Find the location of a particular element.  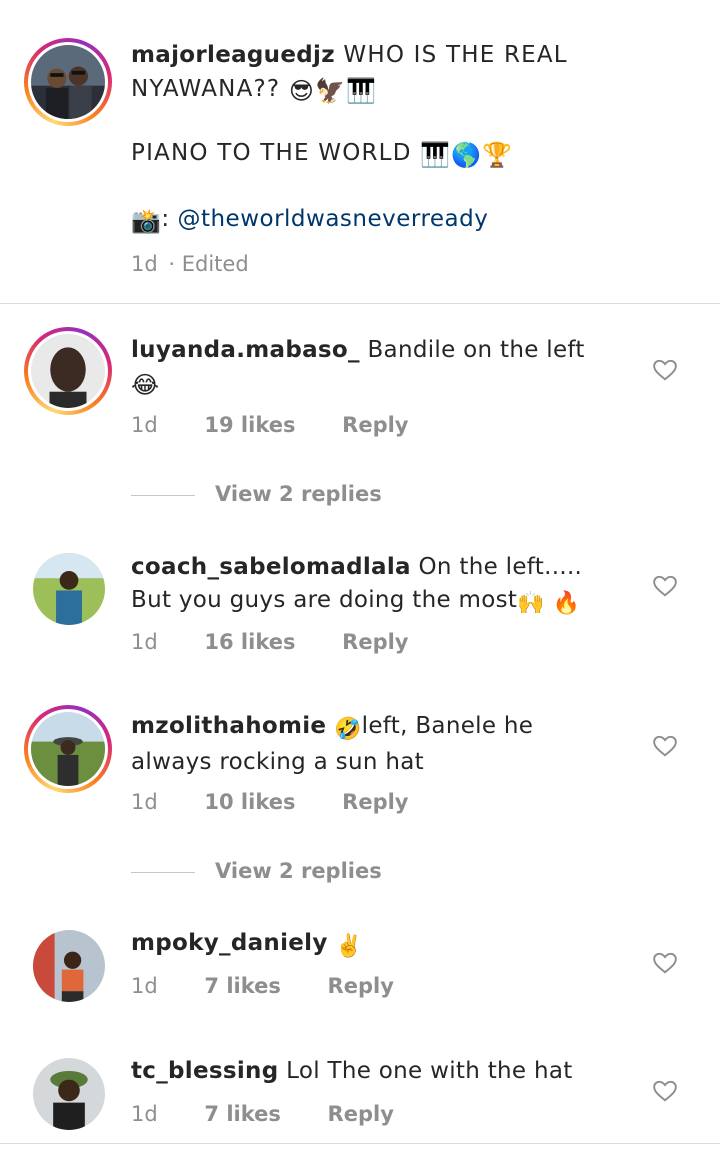

comment-username: mpoky_daniely is located at coordinates (229, 943).